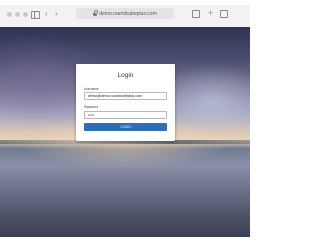  What do you see at coordinates (95, 13) in the screenshot?
I see `lock-icon` at bounding box center [95, 13].